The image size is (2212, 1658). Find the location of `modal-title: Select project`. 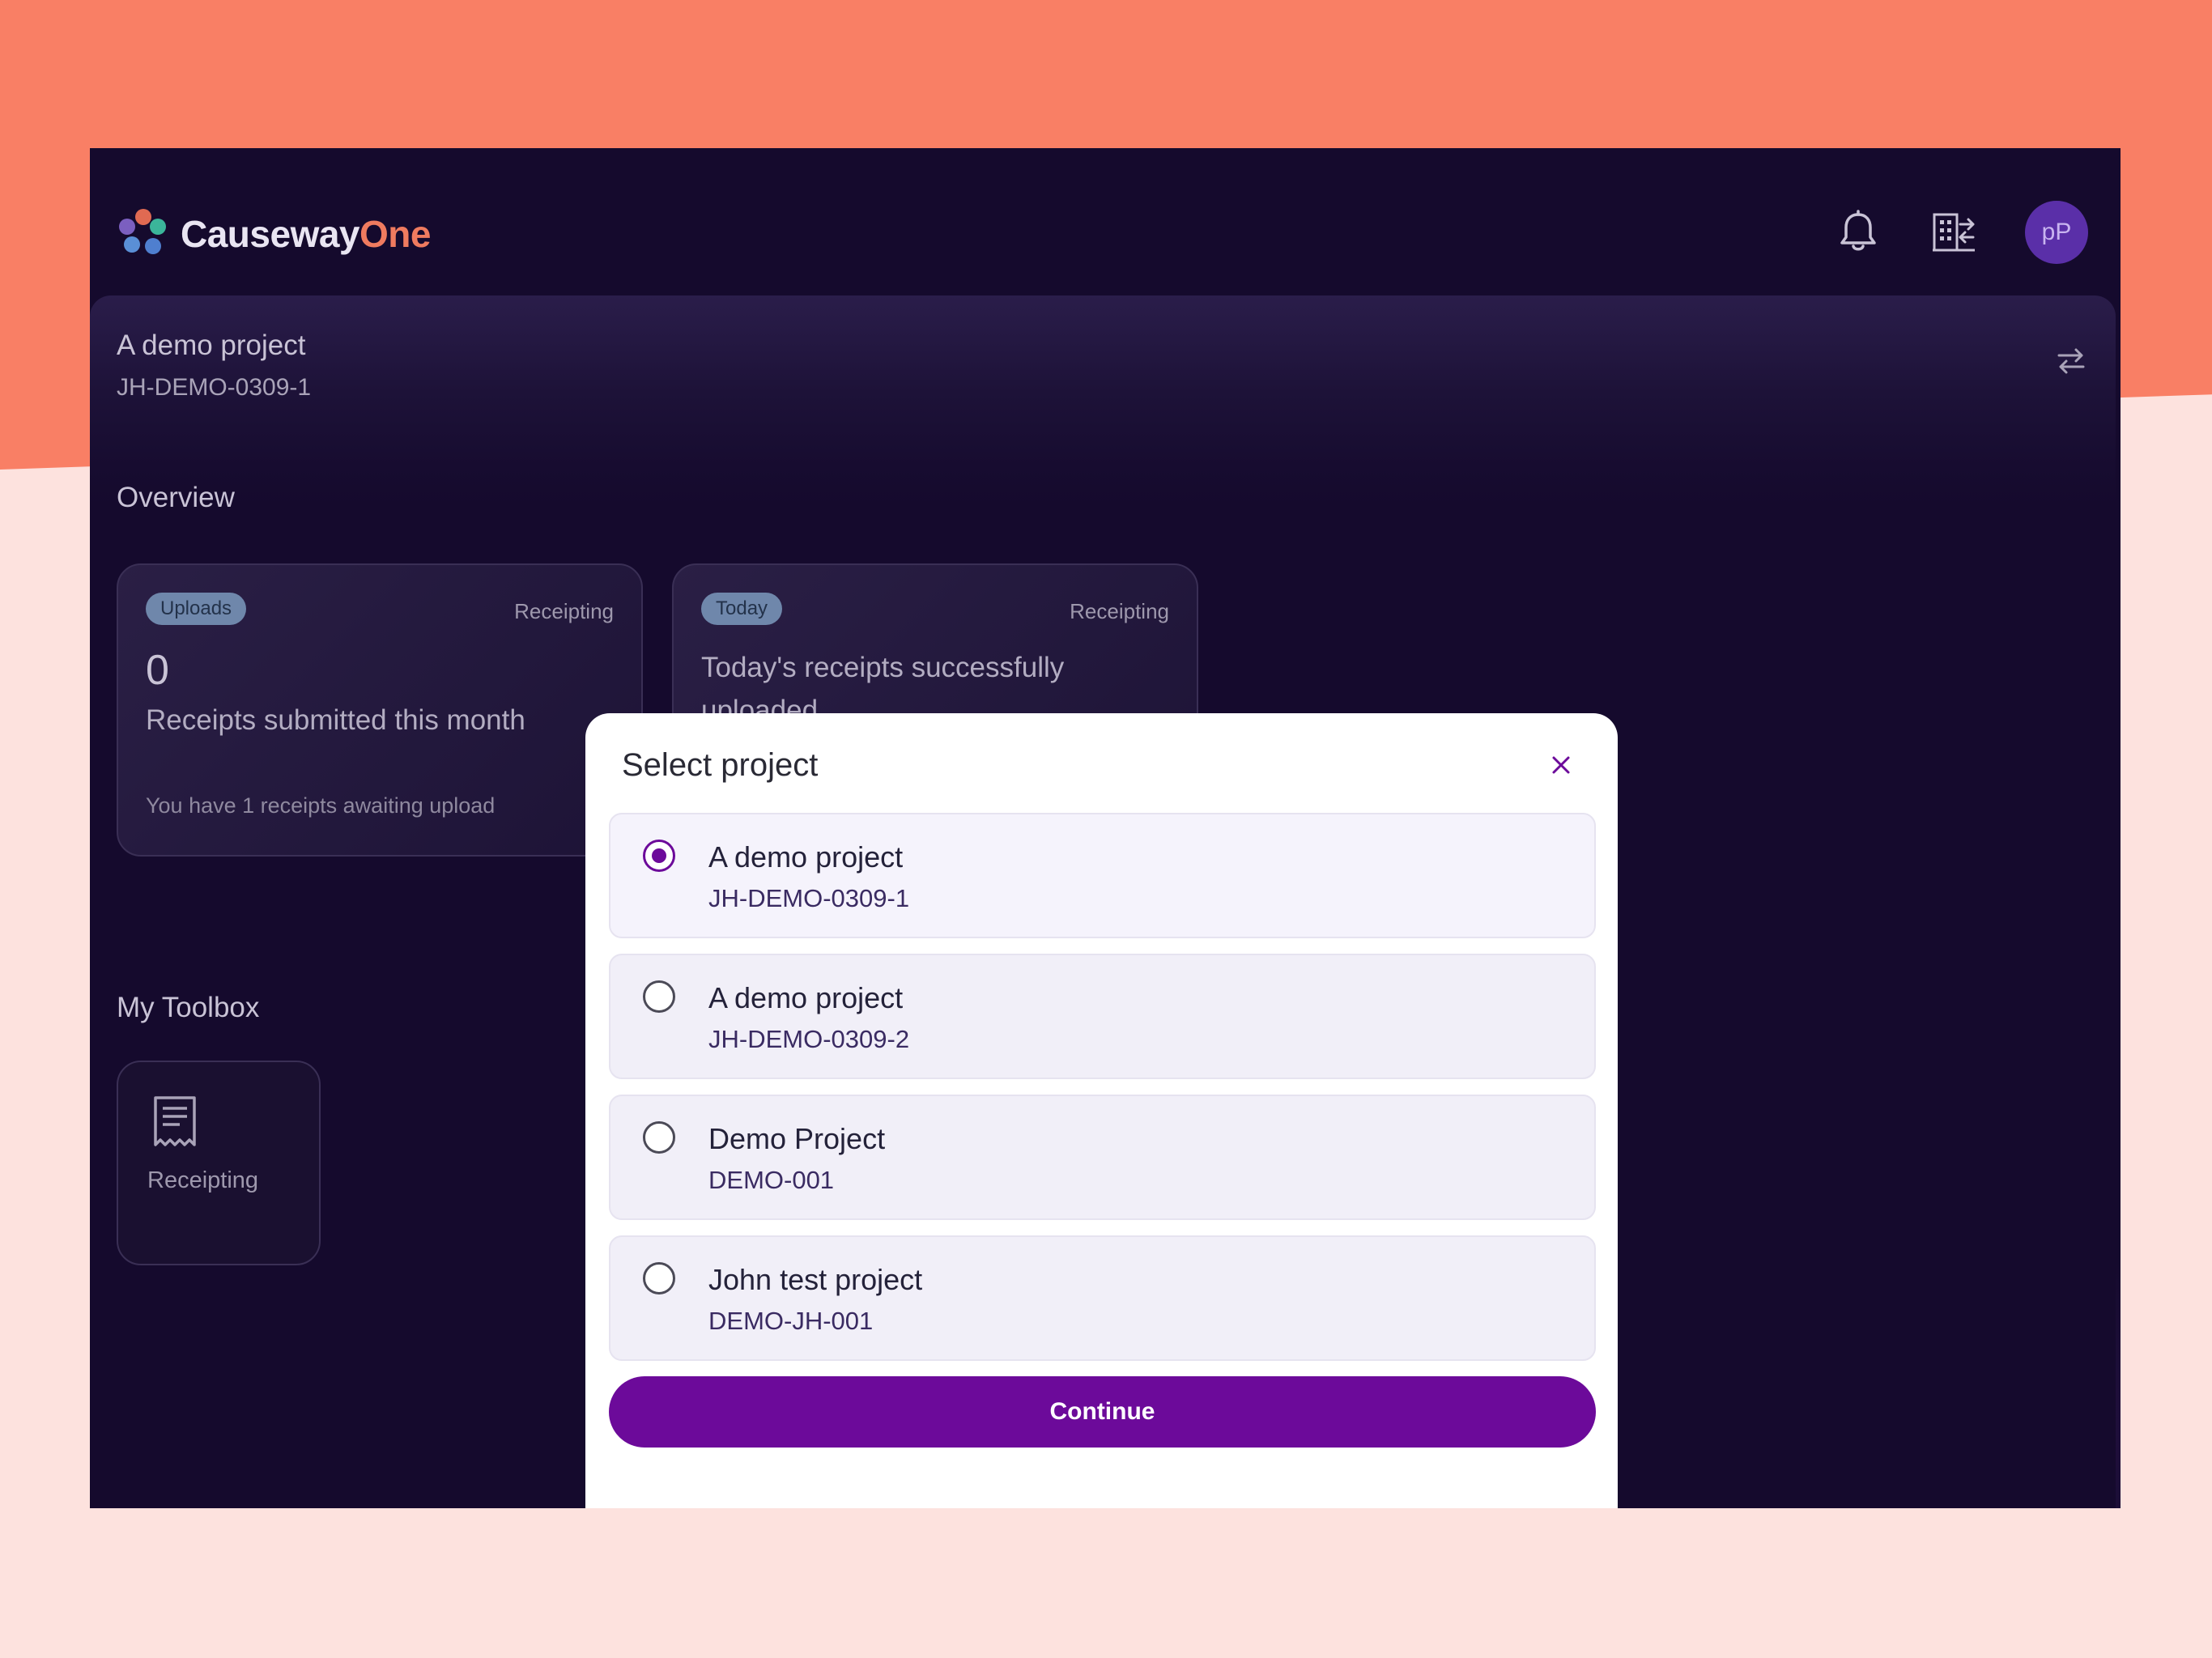

modal-title: Select project is located at coordinates (720, 765).